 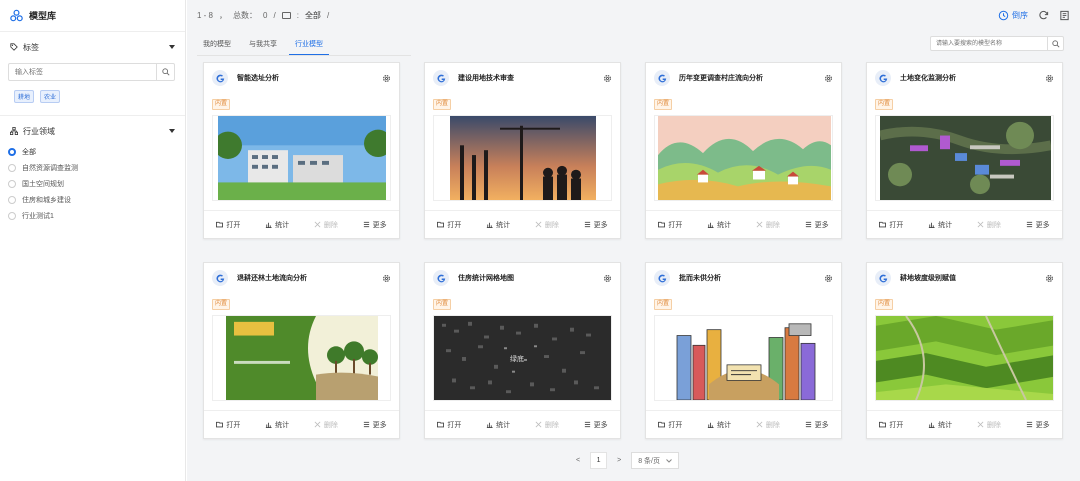 I want to click on domain-radio-spatial-planning: 国土空间规划, so click(x=92, y=184).